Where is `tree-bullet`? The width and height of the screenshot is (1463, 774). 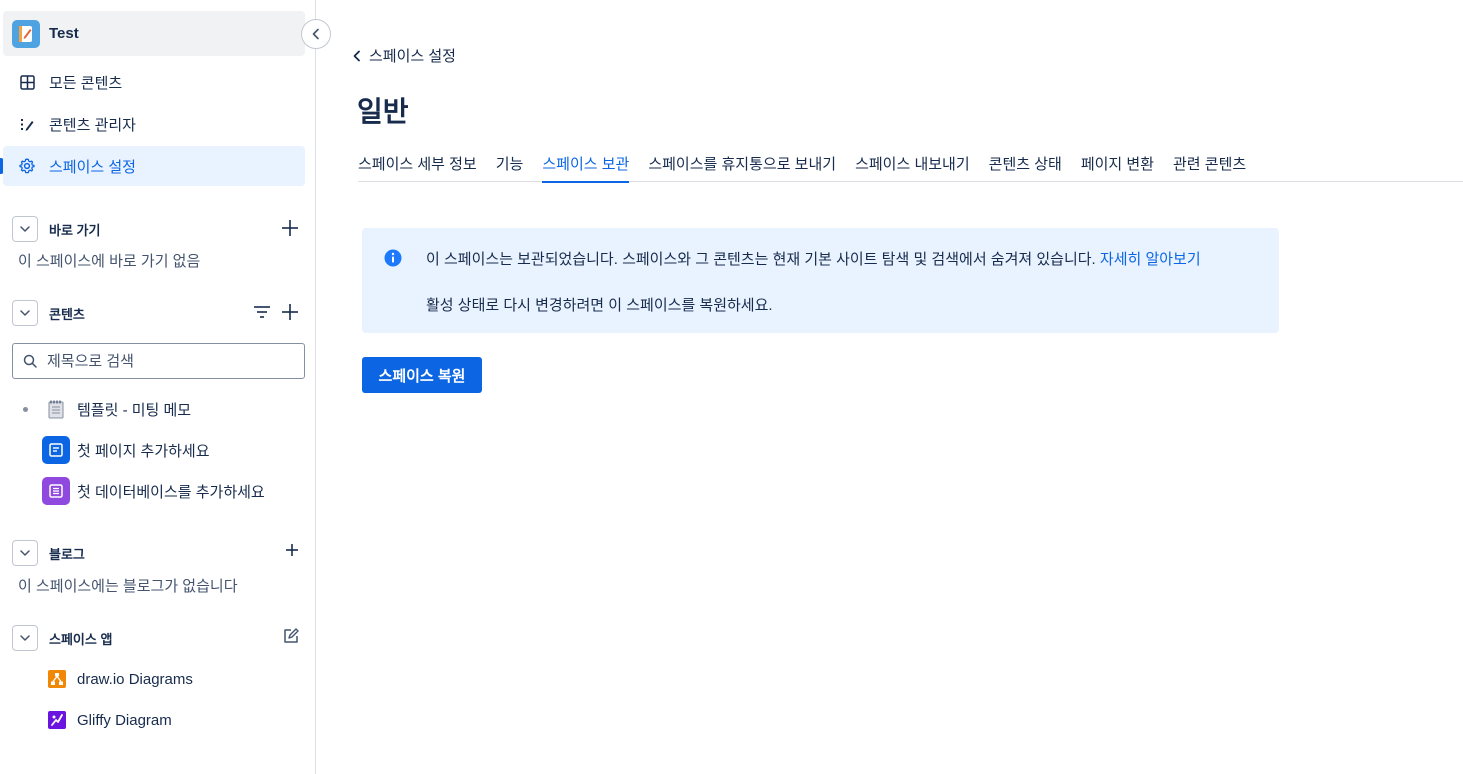
tree-bullet is located at coordinates (25, 409).